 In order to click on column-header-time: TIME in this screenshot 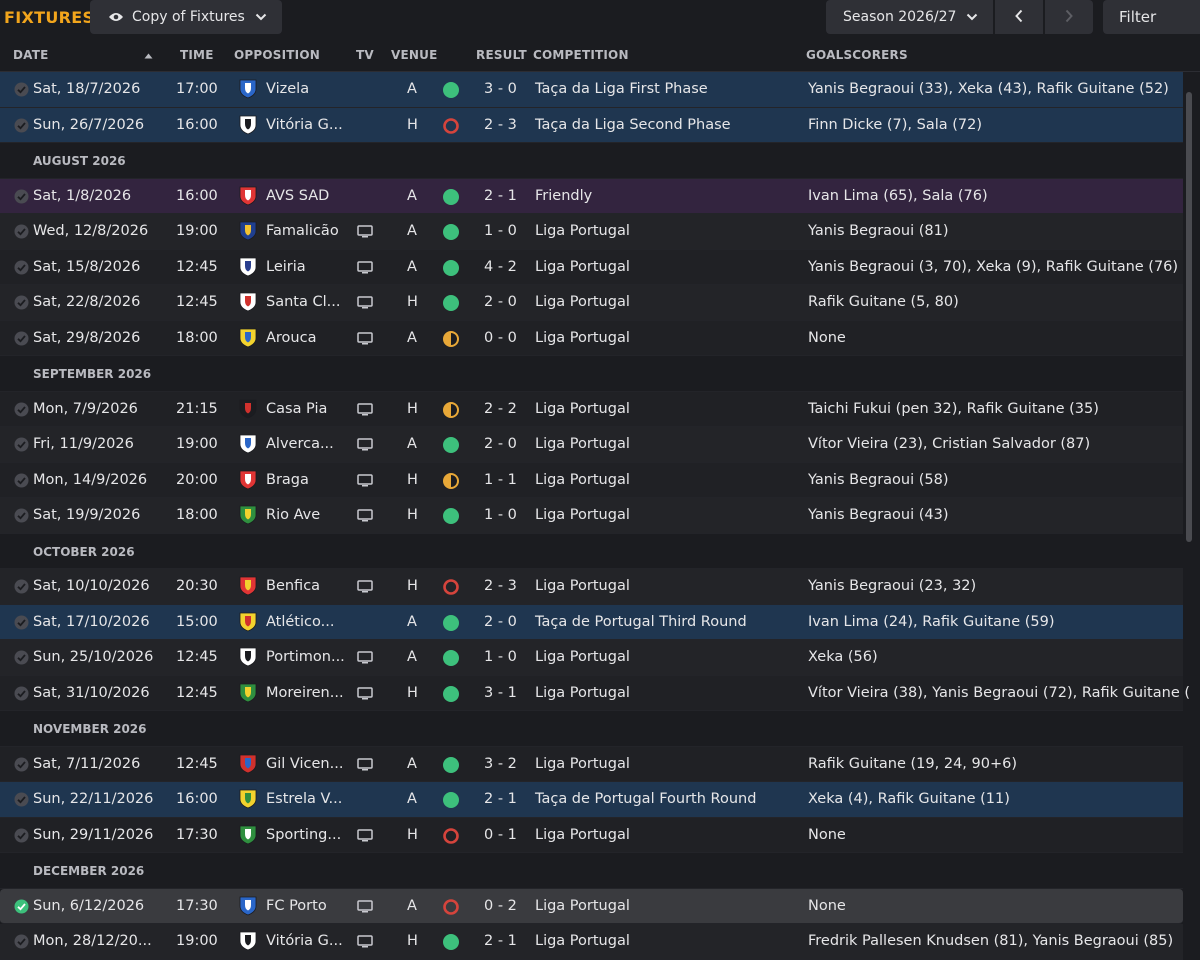, I will do `click(197, 55)`.